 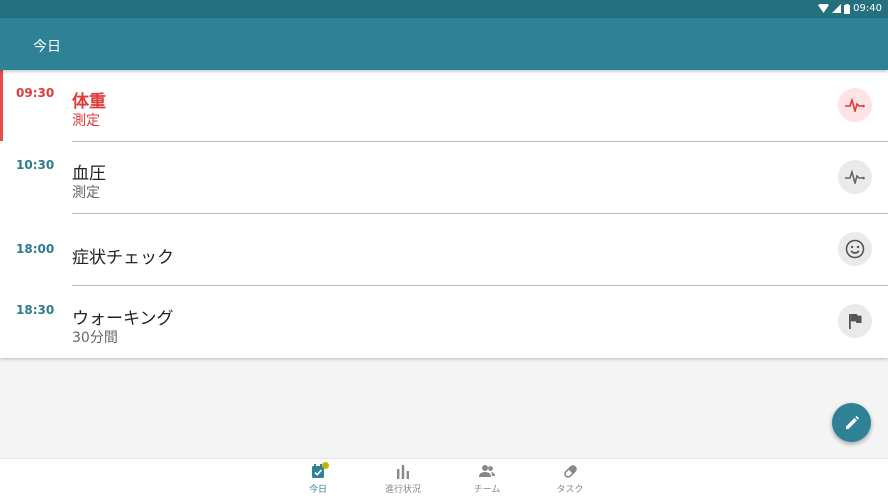 What do you see at coordinates (35, 310) in the screenshot?
I see `schedule-time: 18:30` at bounding box center [35, 310].